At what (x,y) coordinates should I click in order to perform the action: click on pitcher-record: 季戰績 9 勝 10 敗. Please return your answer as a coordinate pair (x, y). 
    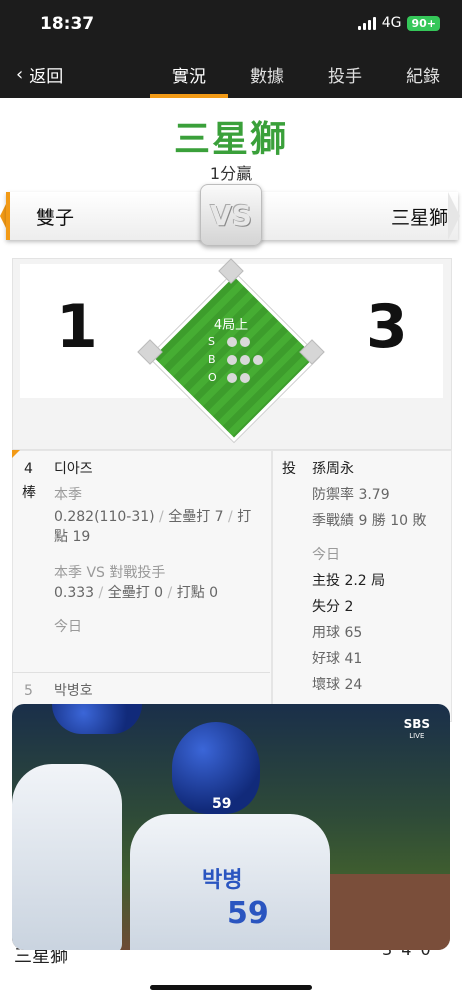
    Looking at the image, I should click on (369, 521).